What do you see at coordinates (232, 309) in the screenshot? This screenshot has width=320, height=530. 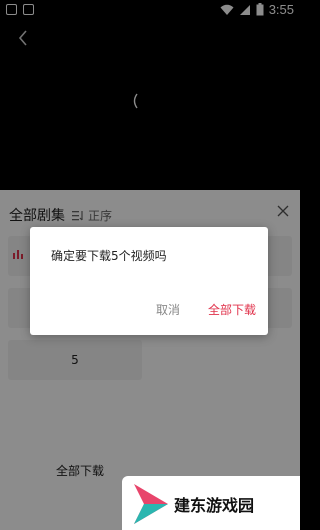 I see `confirm-download-all-button: 全部下载` at bounding box center [232, 309].